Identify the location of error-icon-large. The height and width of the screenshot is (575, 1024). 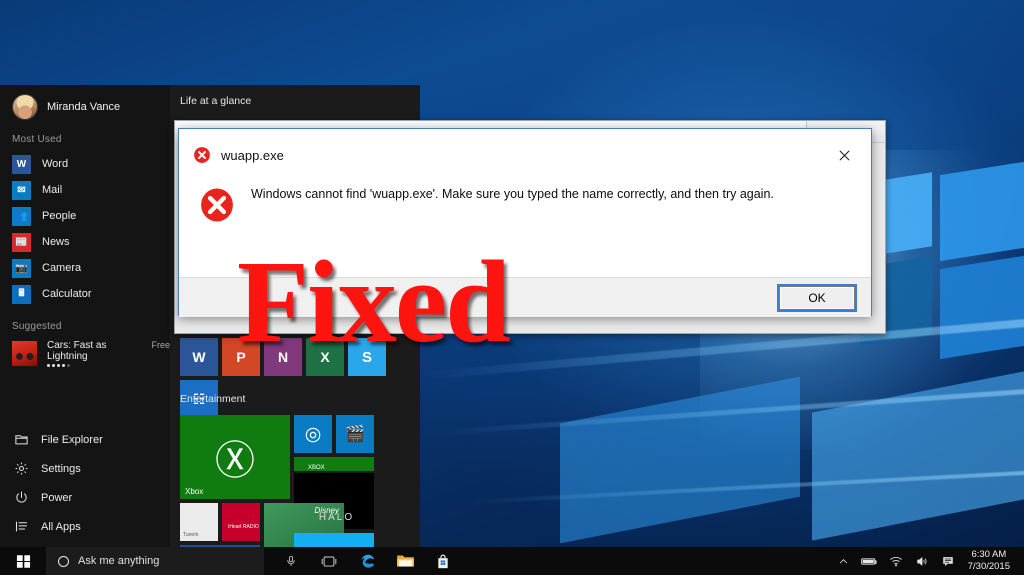
(217, 205).